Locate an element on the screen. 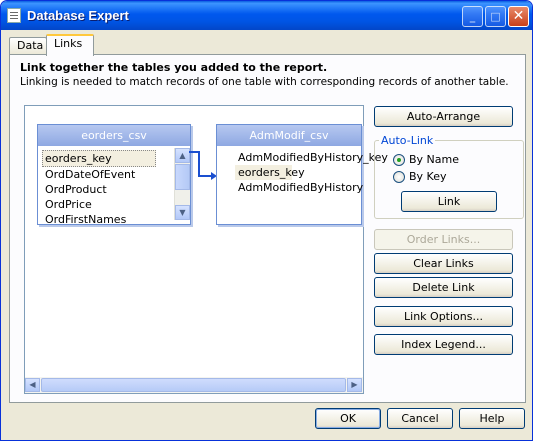  close-button: ✕ is located at coordinates (518, 16).